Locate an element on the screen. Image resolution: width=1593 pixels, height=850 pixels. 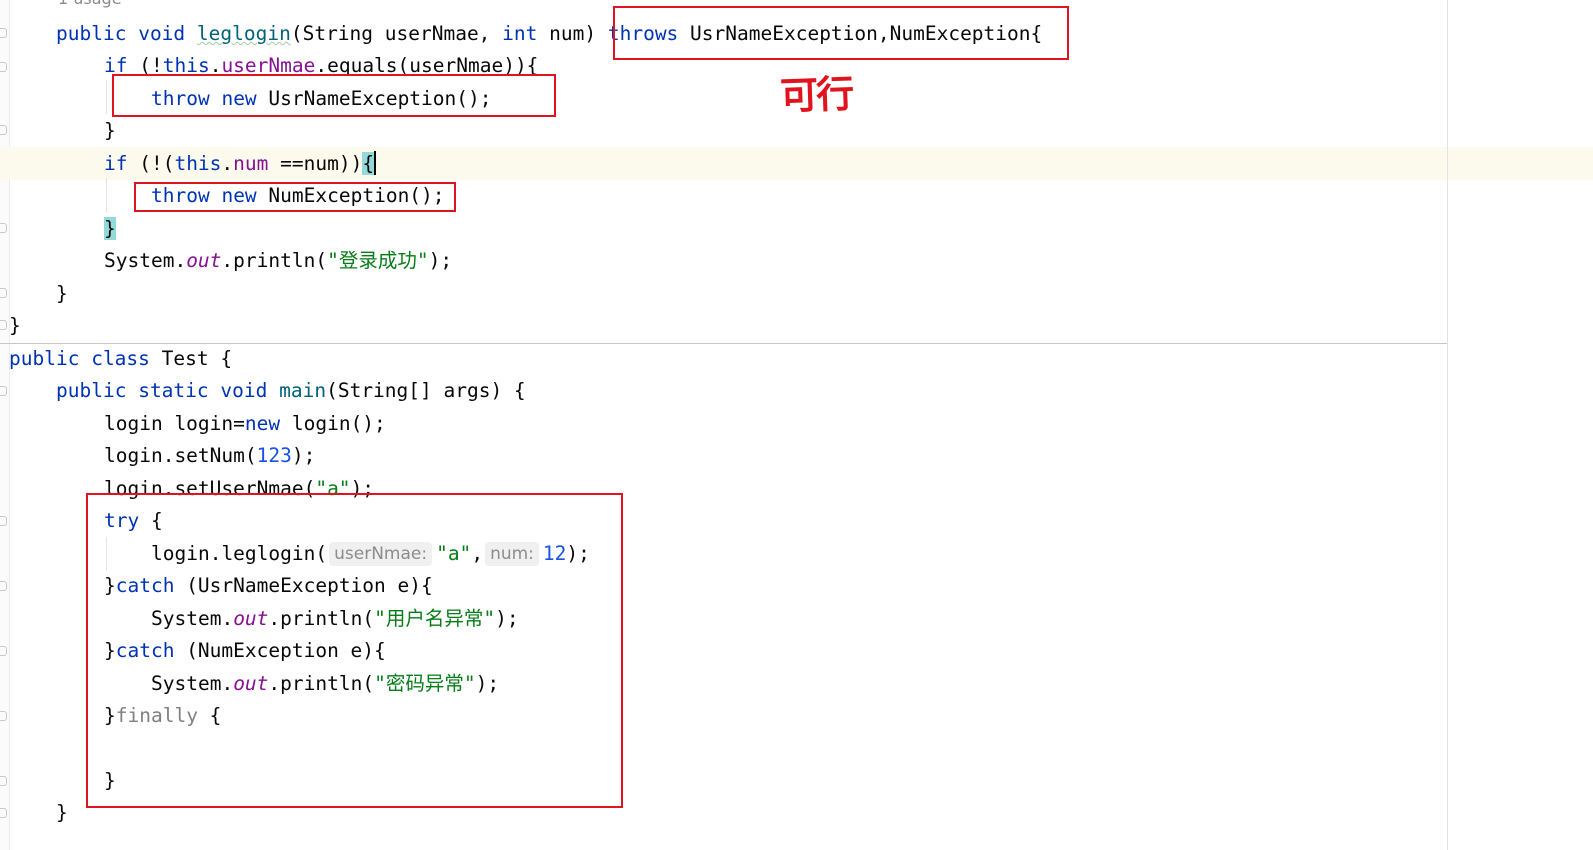
annotation-box-throws is located at coordinates (841, 33).